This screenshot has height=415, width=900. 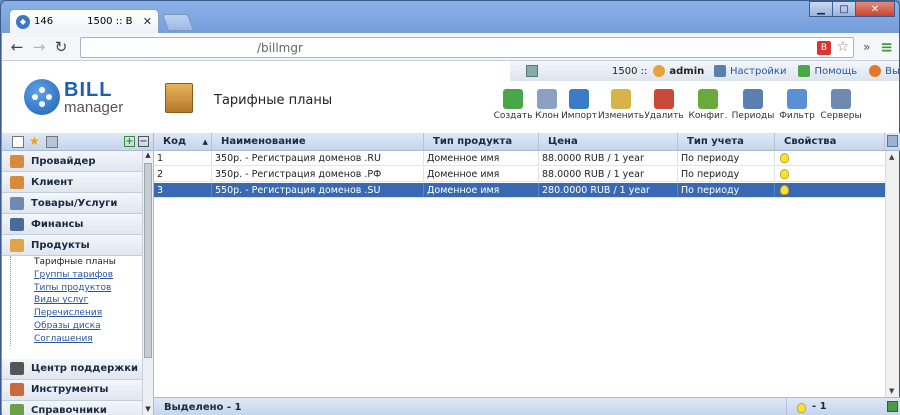 What do you see at coordinates (84, 262) in the screenshot?
I see `nav-subitem-0: Тарифные планы` at bounding box center [84, 262].